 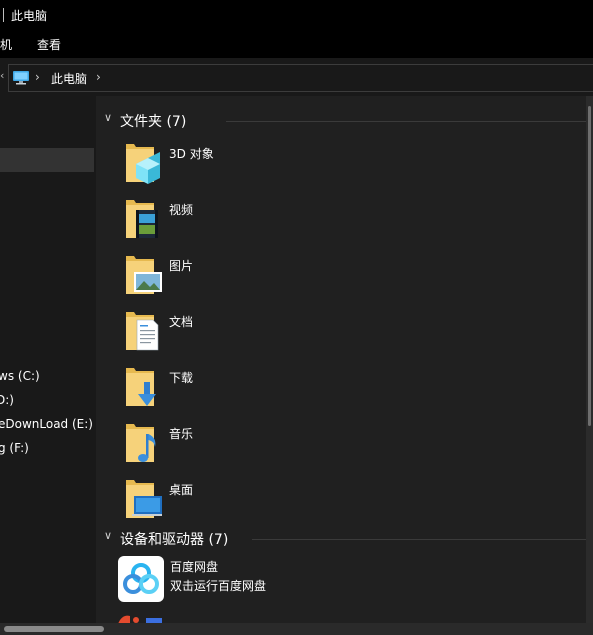 What do you see at coordinates (153, 122) in the screenshot?
I see `group-label-folders: 文件夹 (7)` at bounding box center [153, 122].